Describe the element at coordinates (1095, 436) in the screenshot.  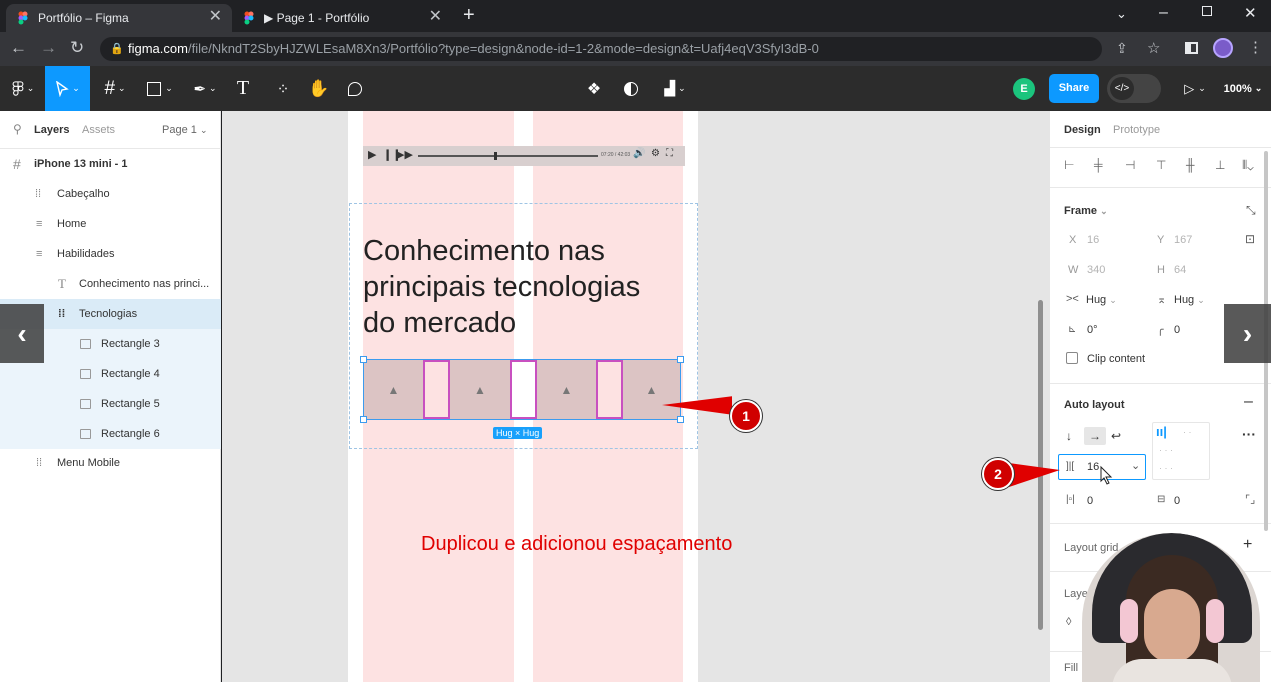
I see `direction-horizontal-icon: →` at that location.